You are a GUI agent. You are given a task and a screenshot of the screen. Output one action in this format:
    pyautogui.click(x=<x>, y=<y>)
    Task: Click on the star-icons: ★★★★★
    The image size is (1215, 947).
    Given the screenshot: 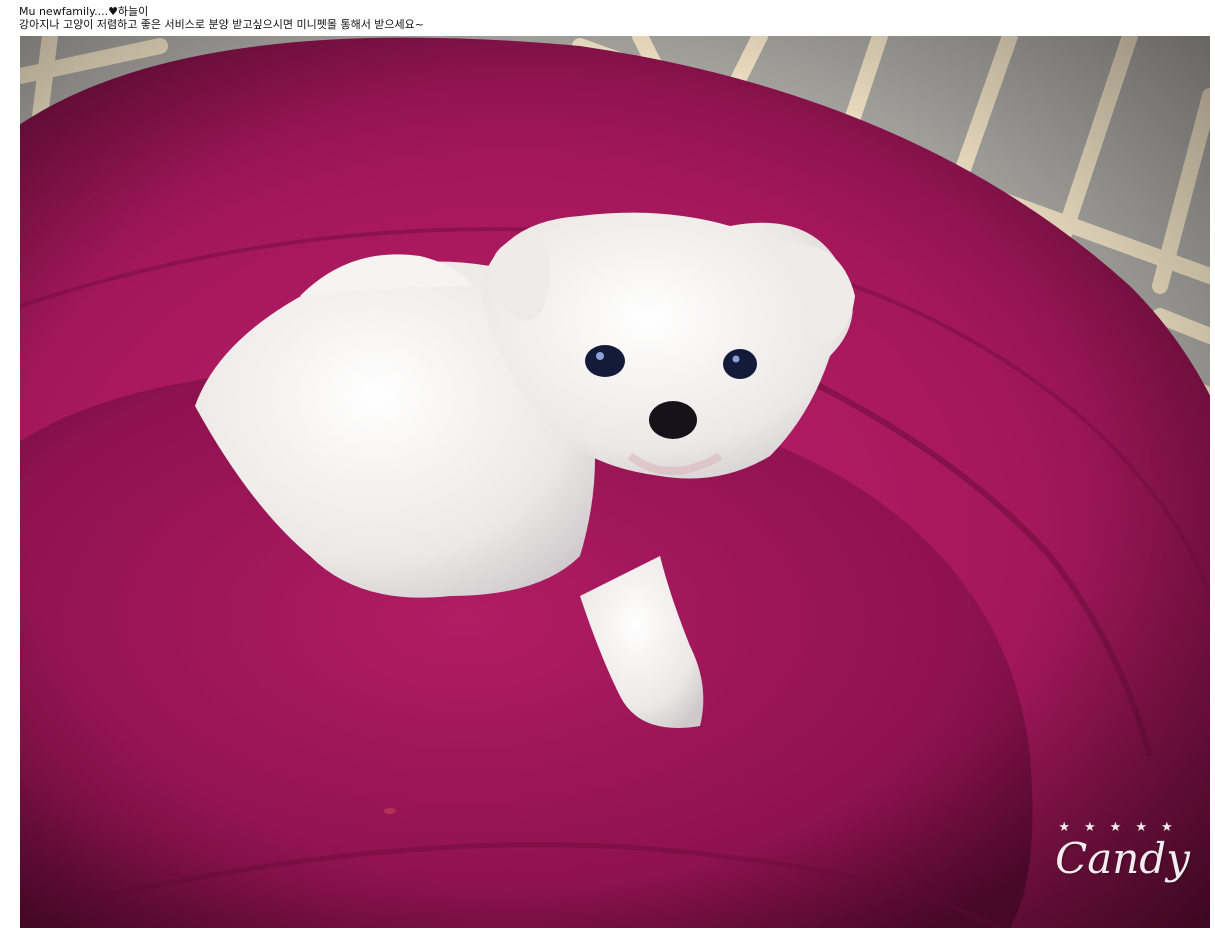 What is the action you would take?
    pyautogui.click(x=1122, y=827)
    